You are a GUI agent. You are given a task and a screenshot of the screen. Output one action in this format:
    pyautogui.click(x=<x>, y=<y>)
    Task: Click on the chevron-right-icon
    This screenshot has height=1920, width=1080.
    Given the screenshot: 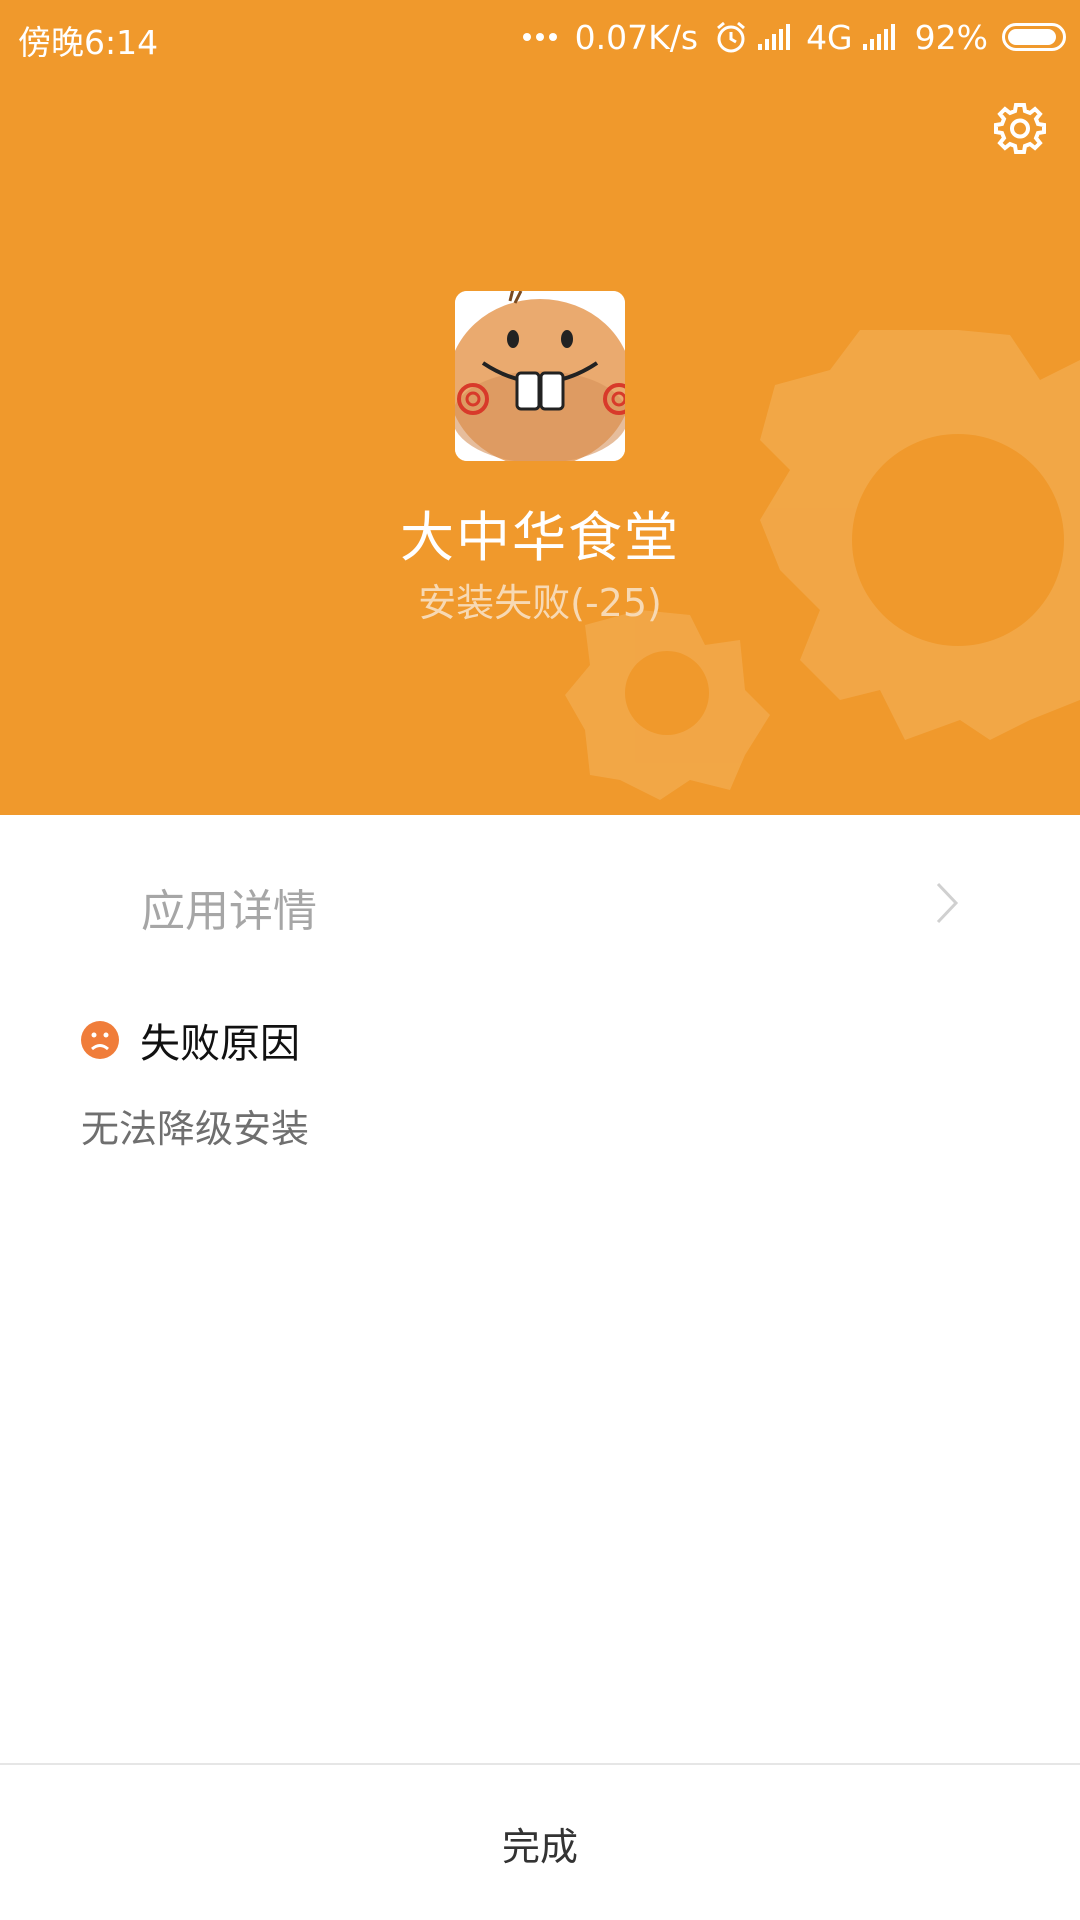 What is the action you would take?
    pyautogui.click(x=947, y=903)
    